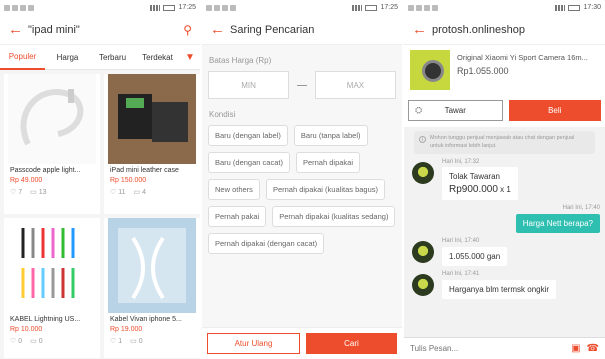 The height and width of the screenshot is (359, 605). Describe the element at coordinates (234, 189) in the screenshot. I see `chip-new-others: New others` at that location.